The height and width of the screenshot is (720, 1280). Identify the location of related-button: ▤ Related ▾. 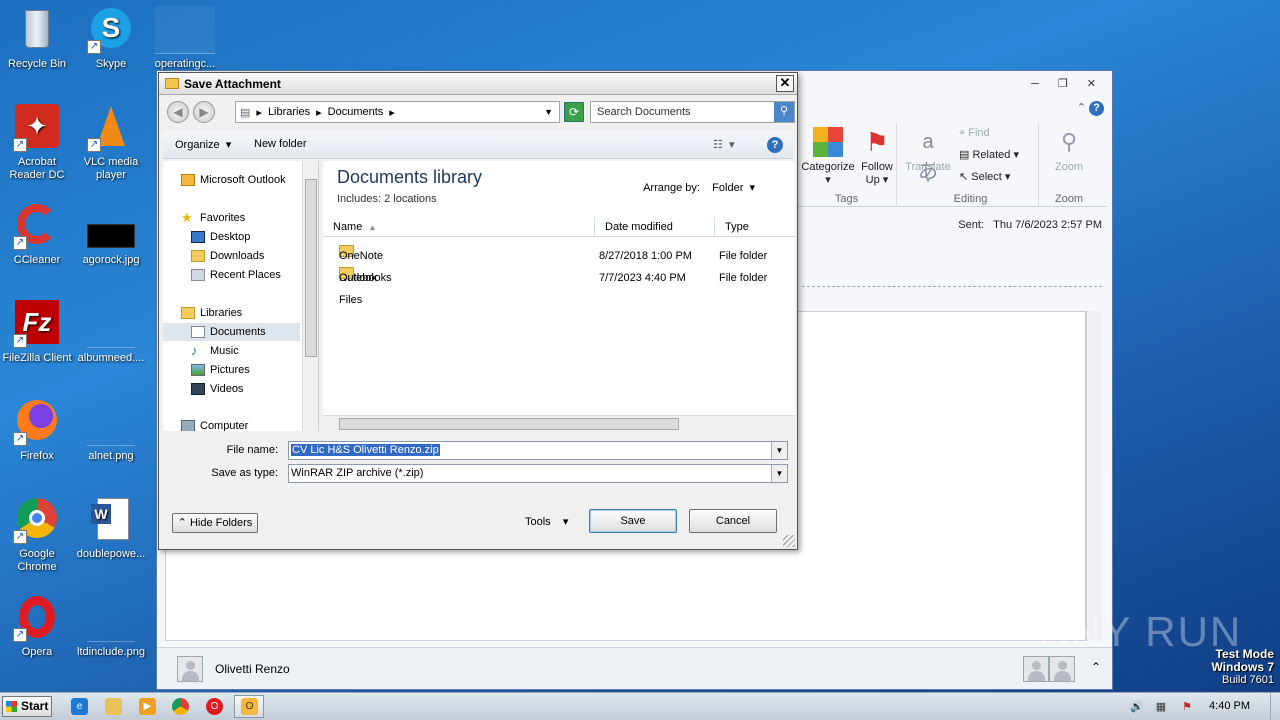
(989, 155).